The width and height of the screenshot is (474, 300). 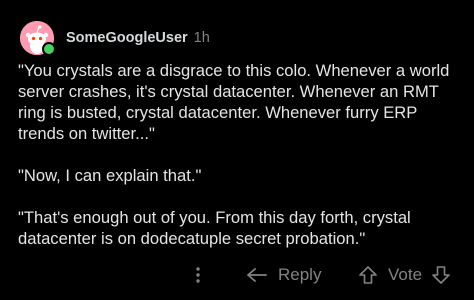 I want to click on username: SomeGoogleUser, so click(x=127, y=38).